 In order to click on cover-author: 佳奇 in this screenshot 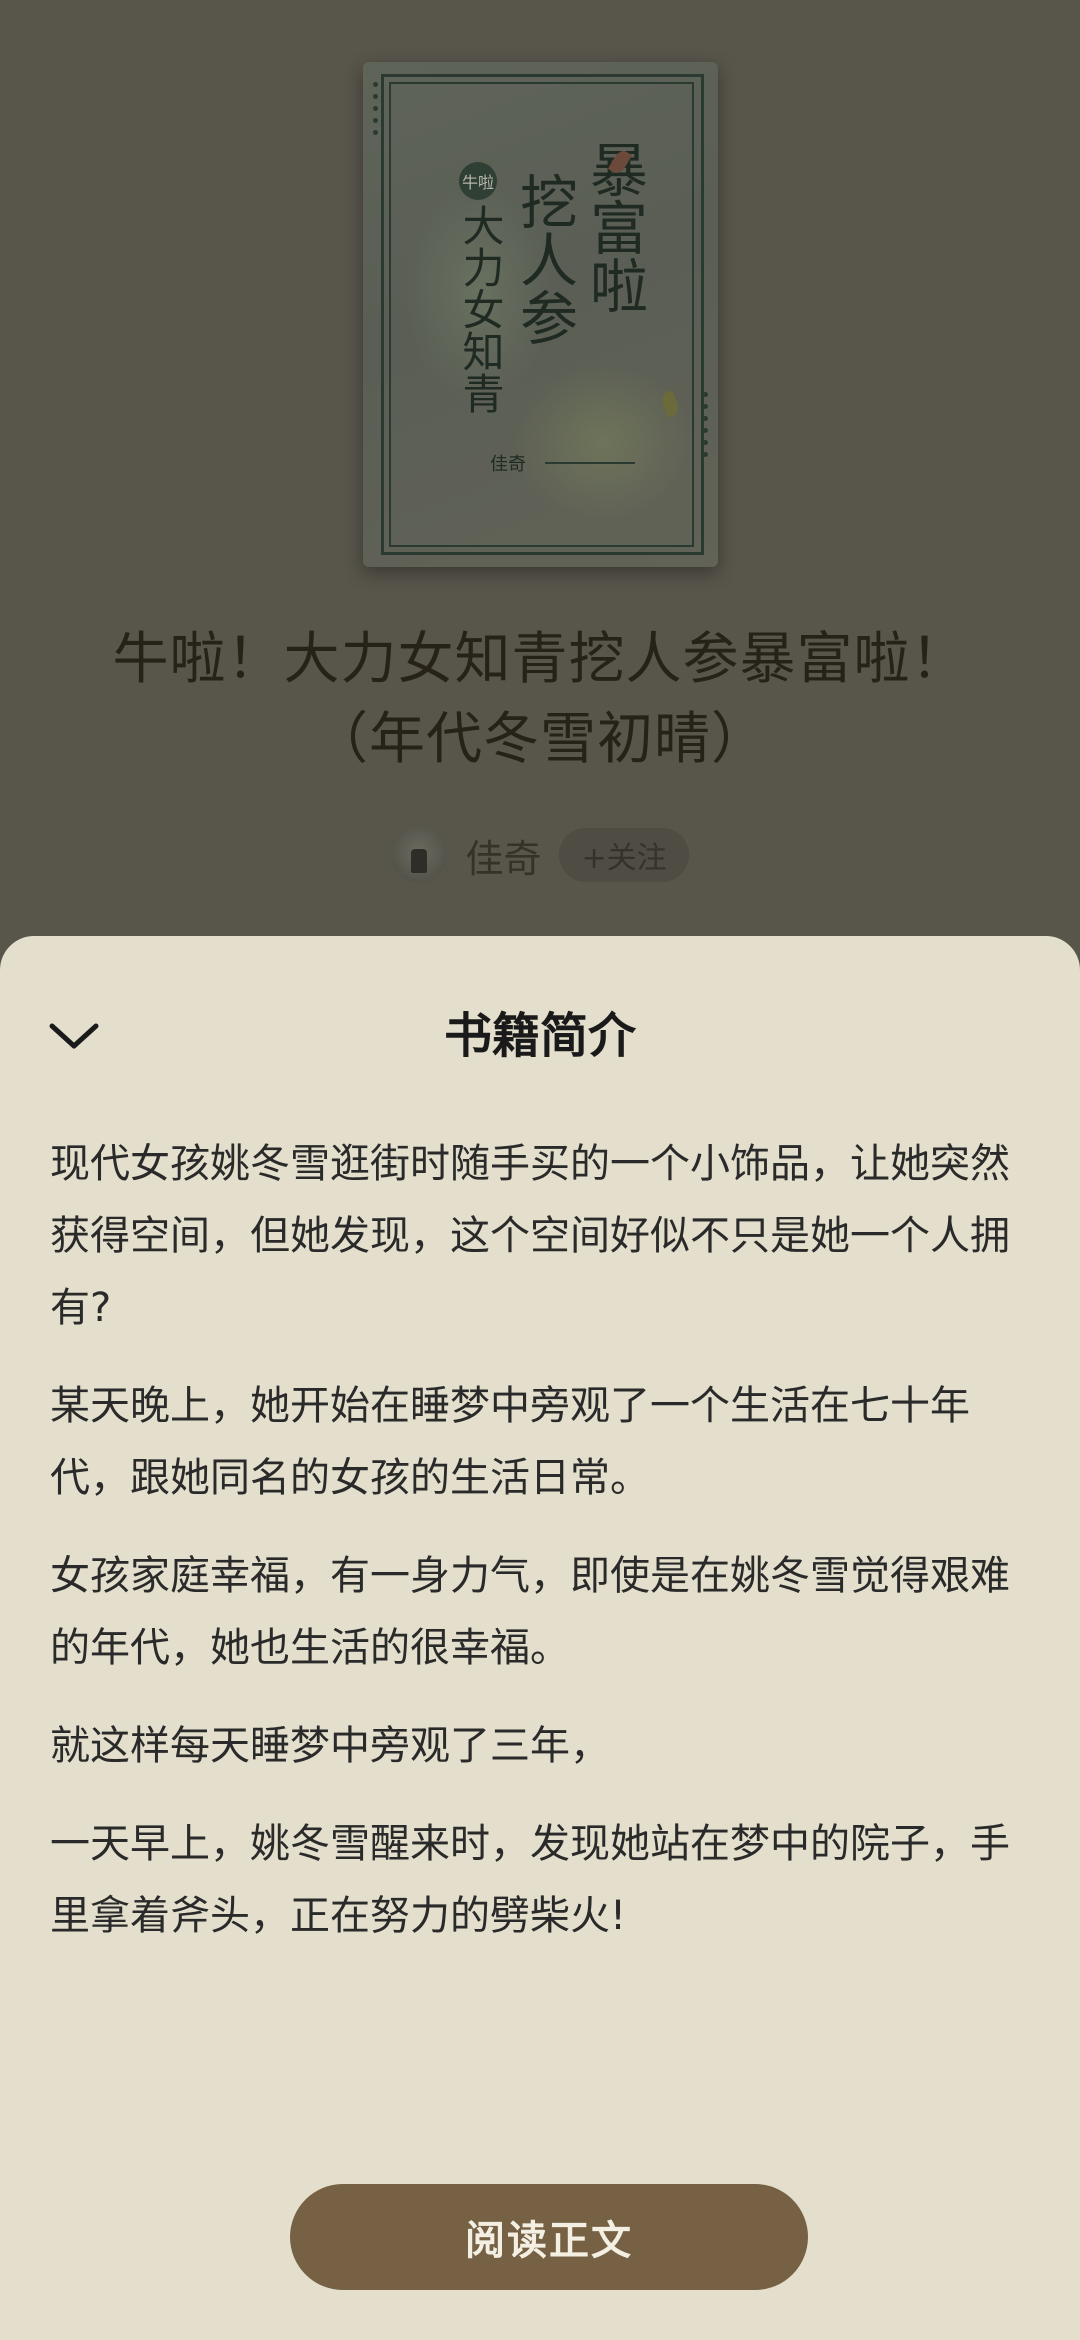, I will do `click(508, 464)`.